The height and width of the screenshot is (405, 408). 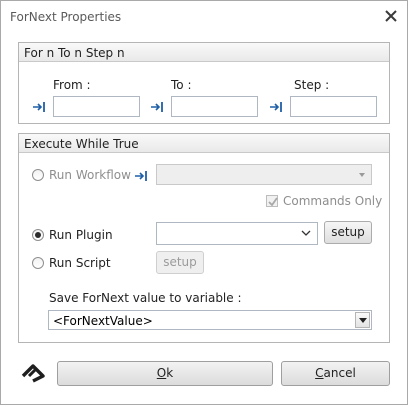 What do you see at coordinates (391, 16) in the screenshot?
I see `close-icon` at bounding box center [391, 16].